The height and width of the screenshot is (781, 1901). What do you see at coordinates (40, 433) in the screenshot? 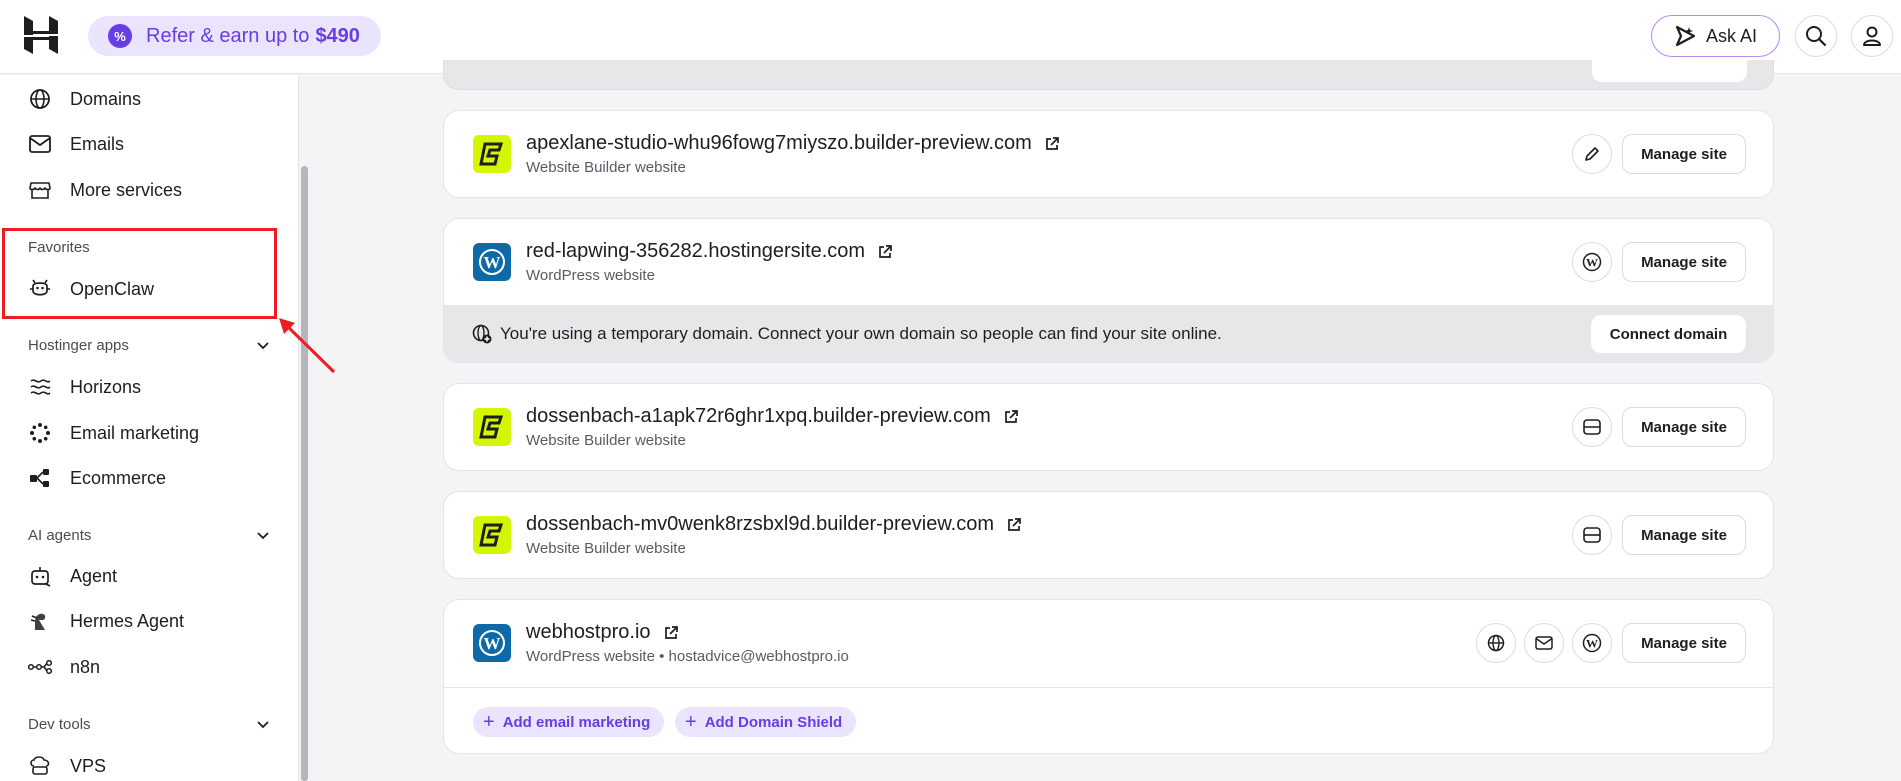
I see `email-marketing-icon` at bounding box center [40, 433].